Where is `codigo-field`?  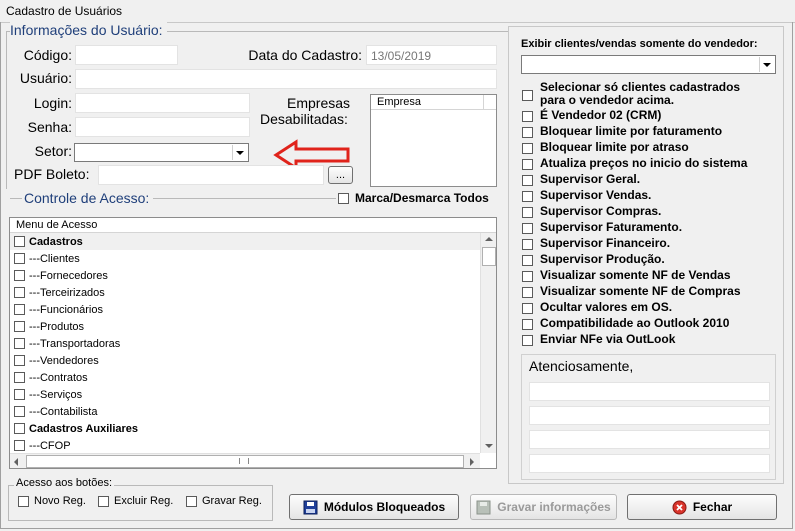
codigo-field is located at coordinates (126, 55).